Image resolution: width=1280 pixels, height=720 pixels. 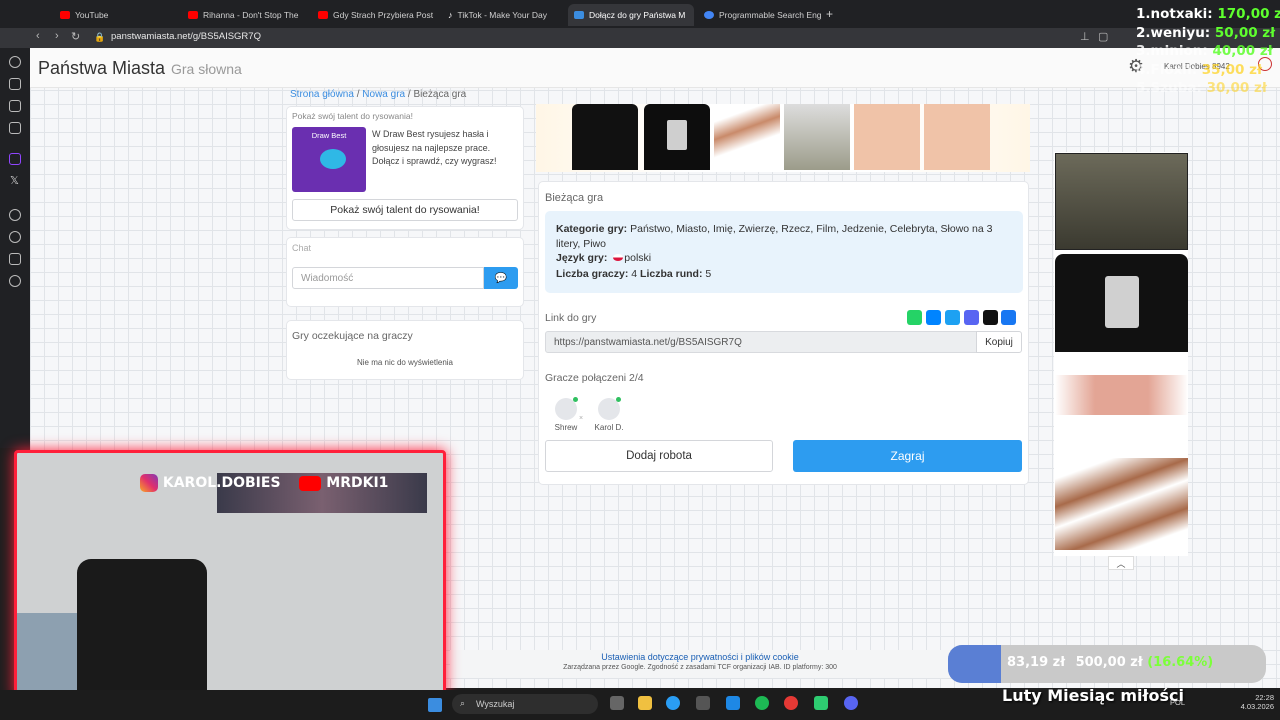 What do you see at coordinates (762, 703) in the screenshot?
I see `spotify-icon` at bounding box center [762, 703].